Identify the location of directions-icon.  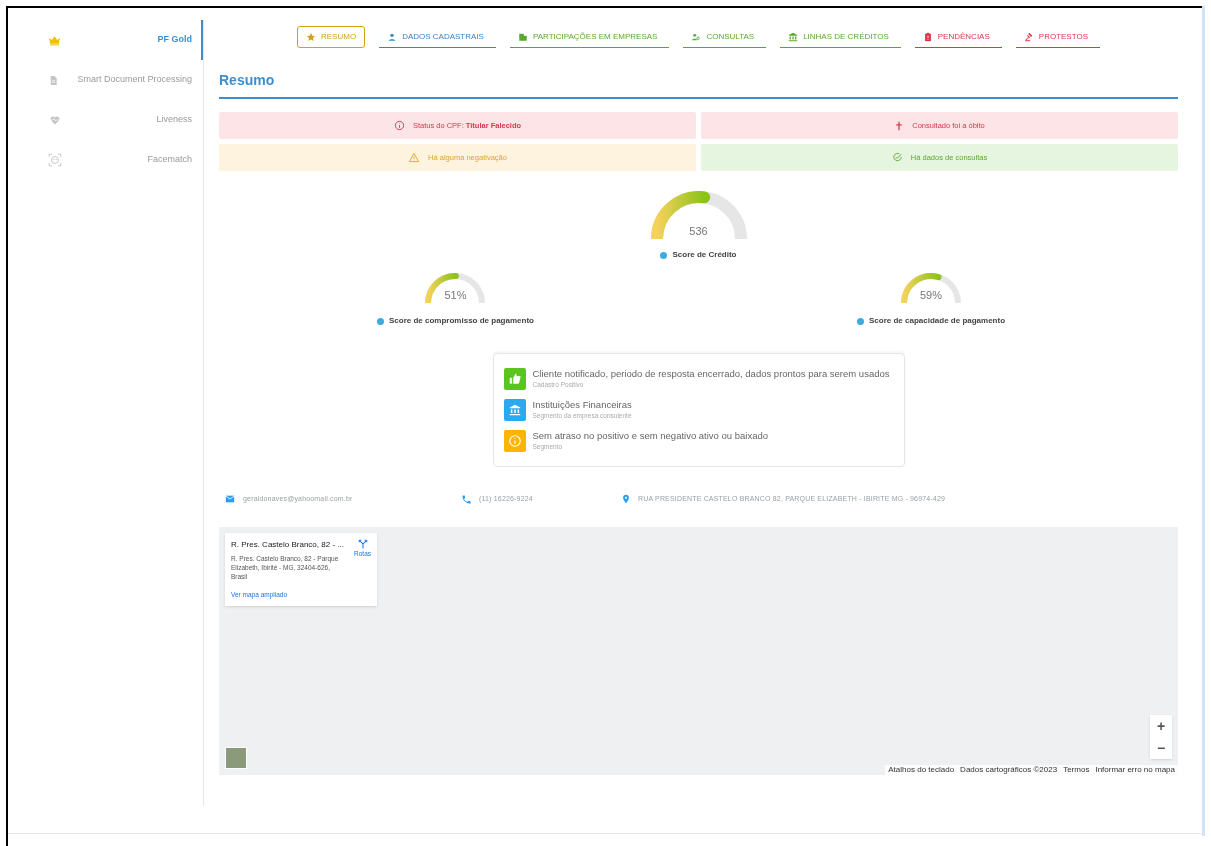
(362, 544).